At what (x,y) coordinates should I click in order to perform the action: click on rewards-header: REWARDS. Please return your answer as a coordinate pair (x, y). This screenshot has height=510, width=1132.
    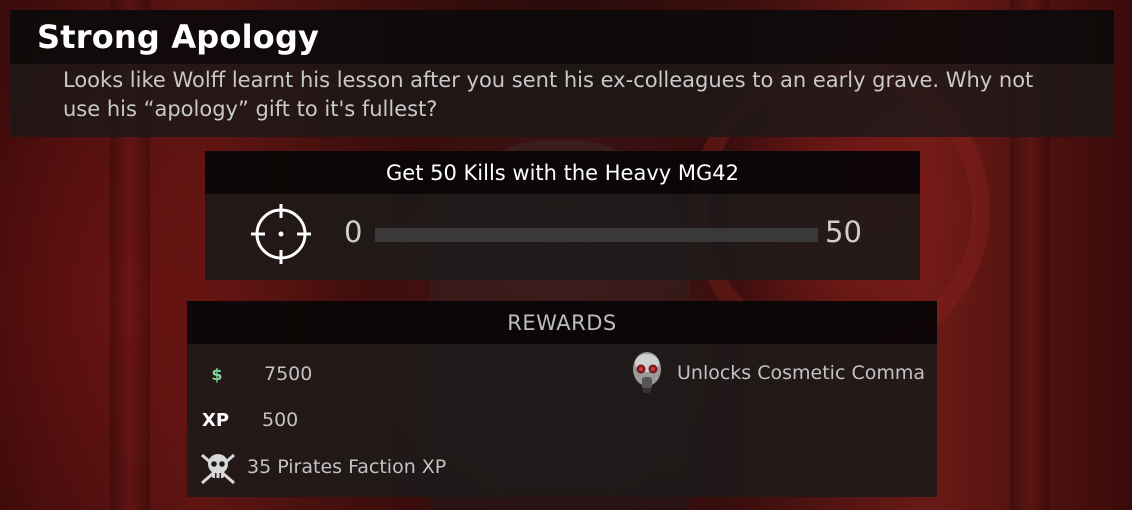
    Looking at the image, I should click on (562, 322).